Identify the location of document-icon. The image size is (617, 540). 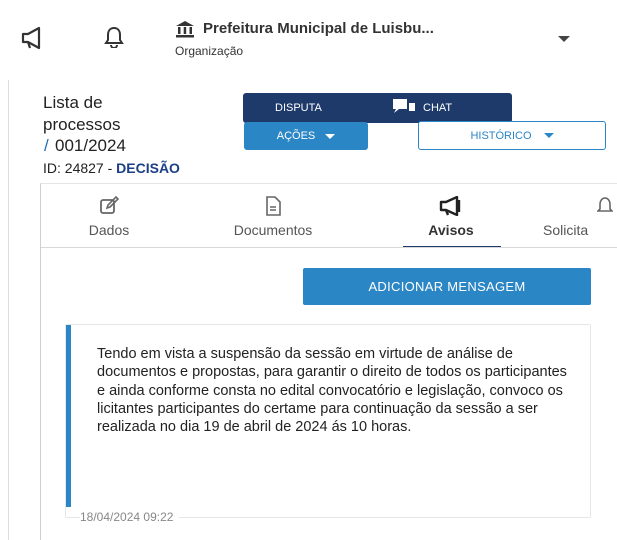
(273, 206).